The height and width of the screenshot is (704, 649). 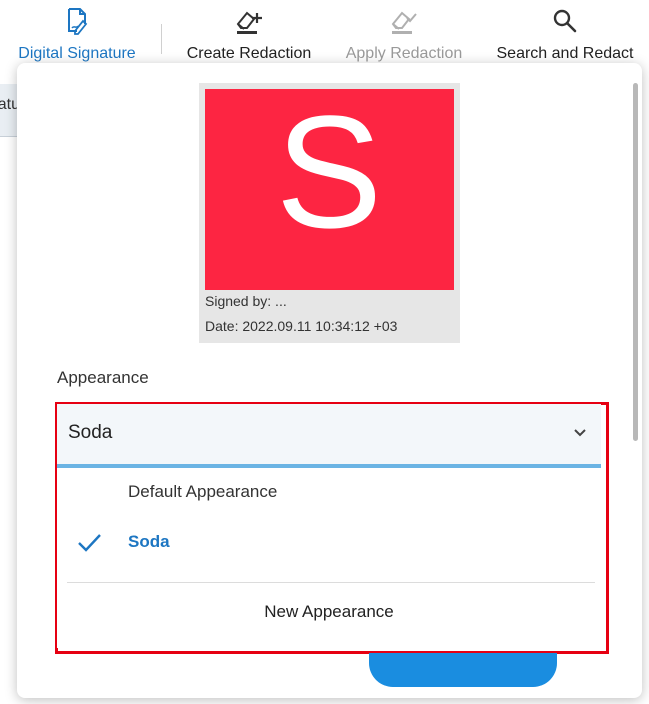 What do you see at coordinates (565, 35) in the screenshot?
I see `search-and-redact-button: Search and Redact` at bounding box center [565, 35].